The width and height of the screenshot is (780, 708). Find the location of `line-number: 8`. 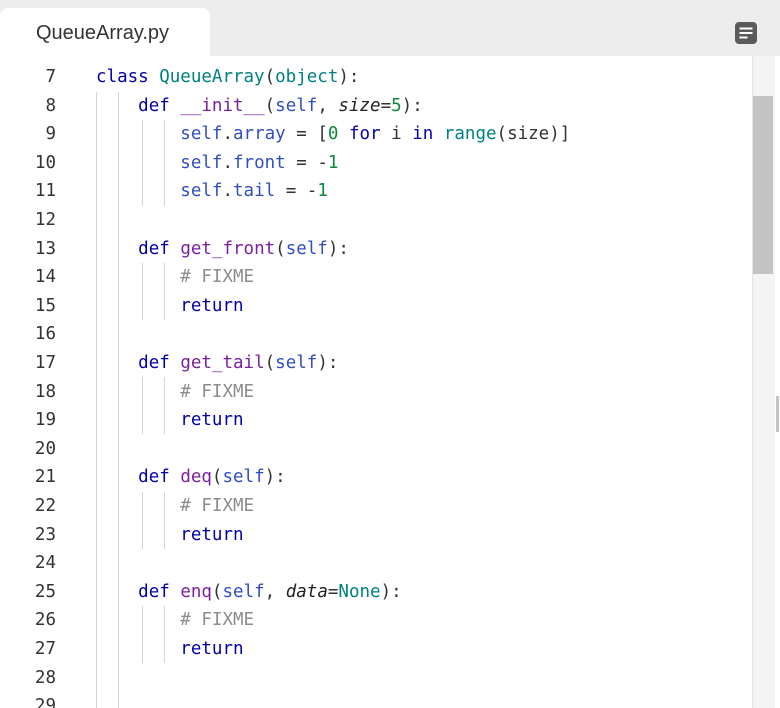

line-number: 8 is located at coordinates (50, 105).